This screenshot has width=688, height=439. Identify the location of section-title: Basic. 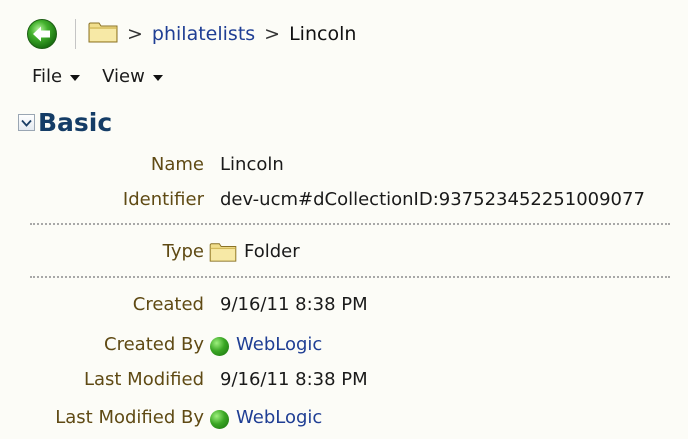
(75, 122).